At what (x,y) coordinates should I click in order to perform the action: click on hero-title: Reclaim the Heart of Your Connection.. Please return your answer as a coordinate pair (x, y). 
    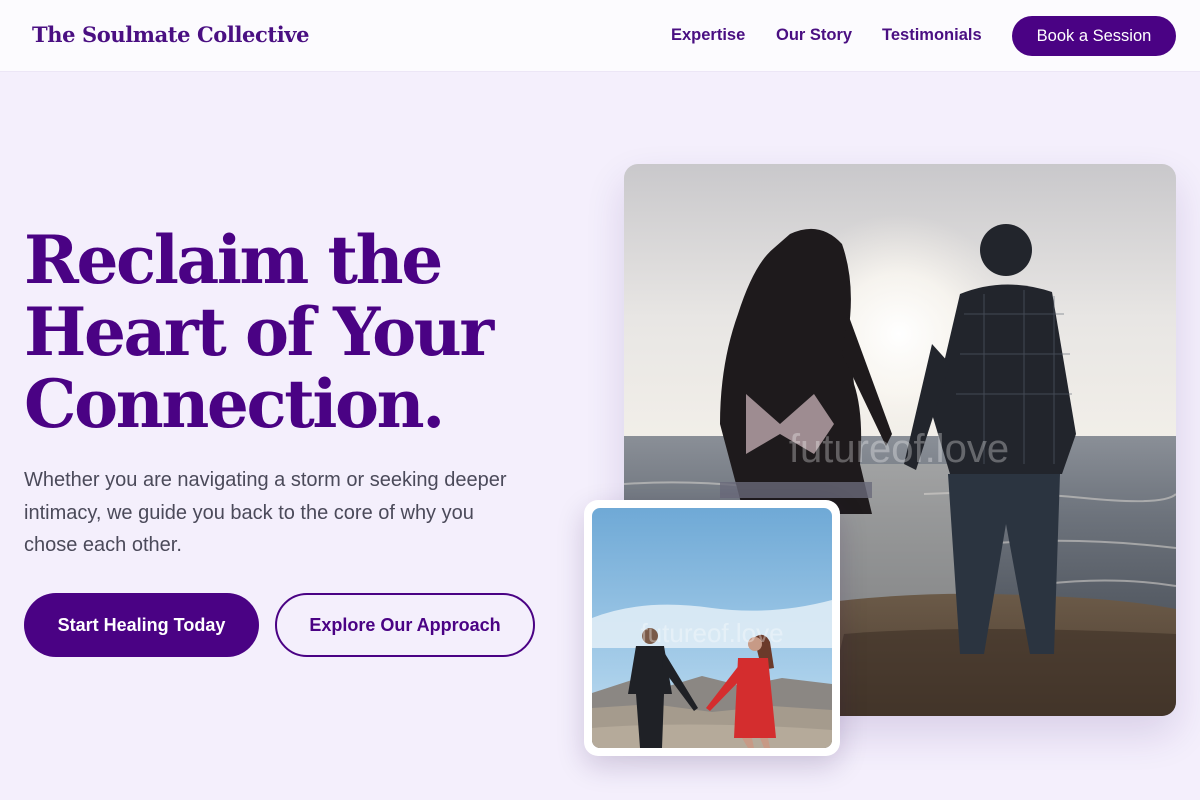
    Looking at the image, I should click on (304, 332).